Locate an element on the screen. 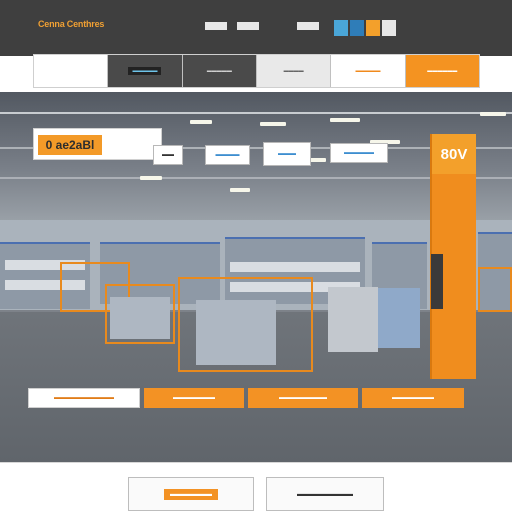  hero-card-4: ▬▬▬▬▬ is located at coordinates (359, 153).